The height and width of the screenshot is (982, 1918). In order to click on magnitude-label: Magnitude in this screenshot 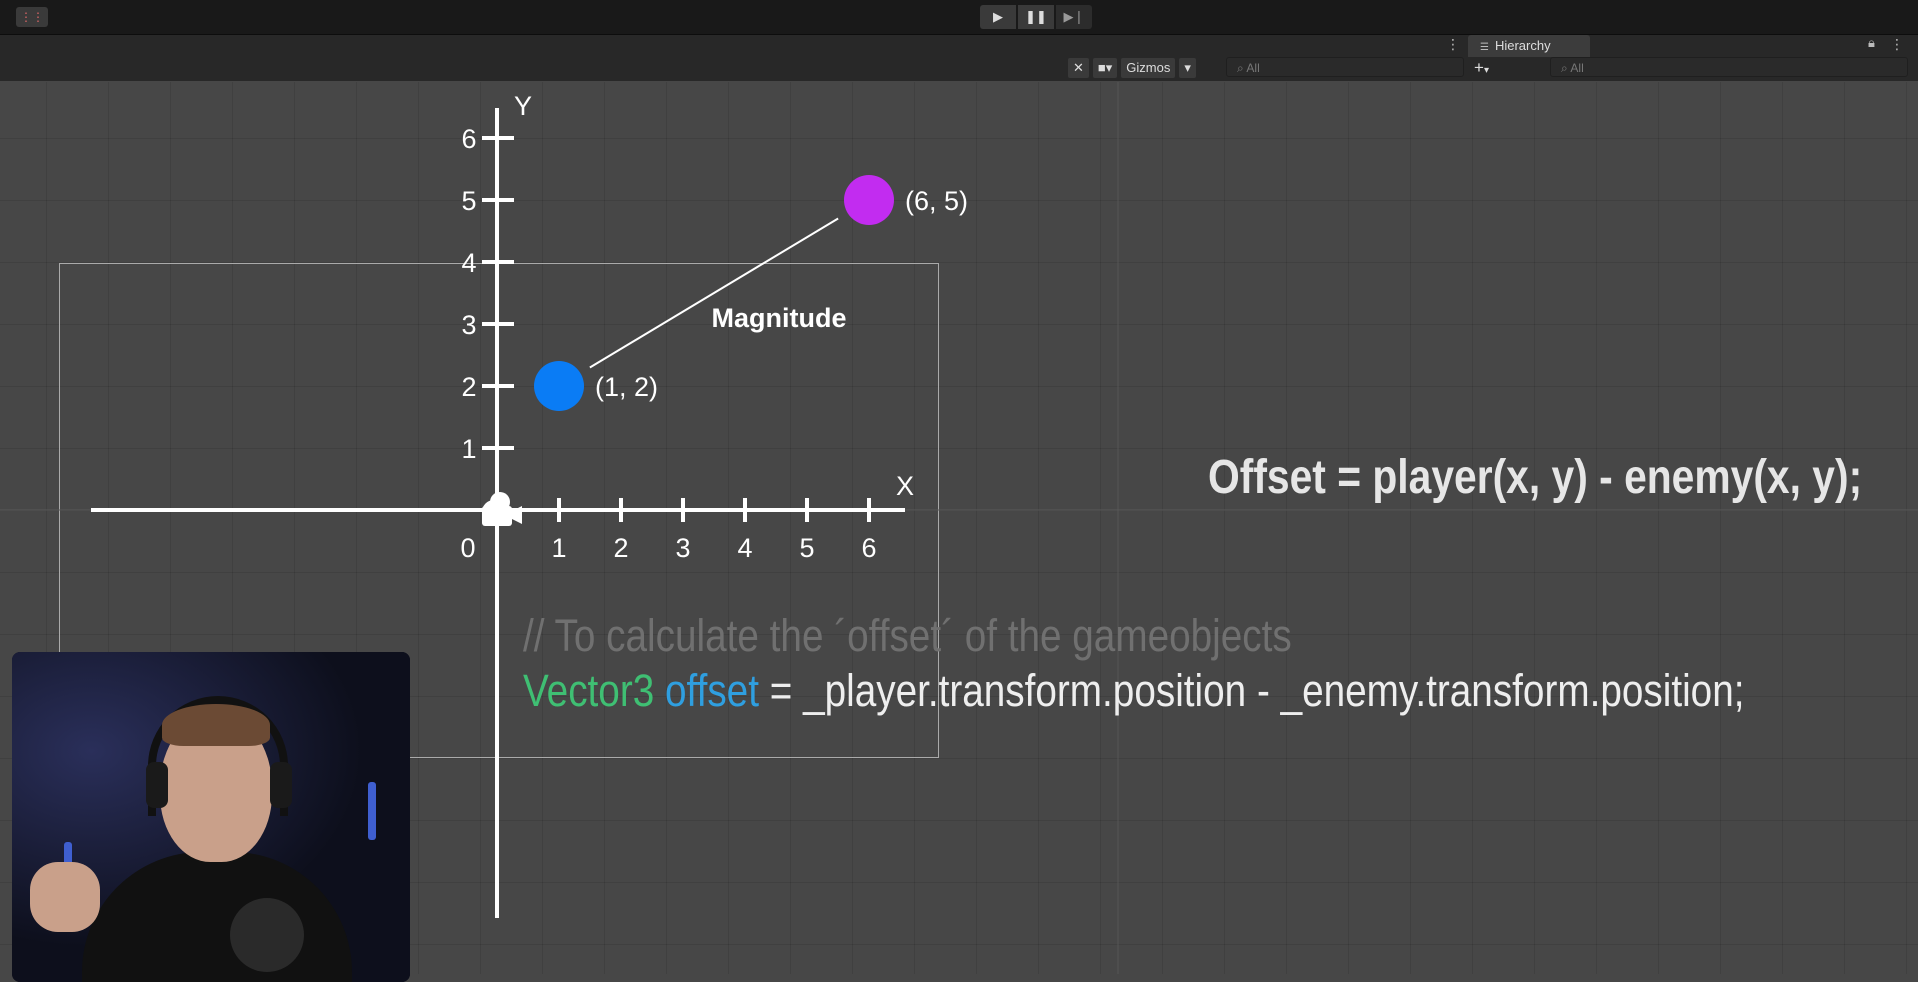, I will do `click(779, 318)`.